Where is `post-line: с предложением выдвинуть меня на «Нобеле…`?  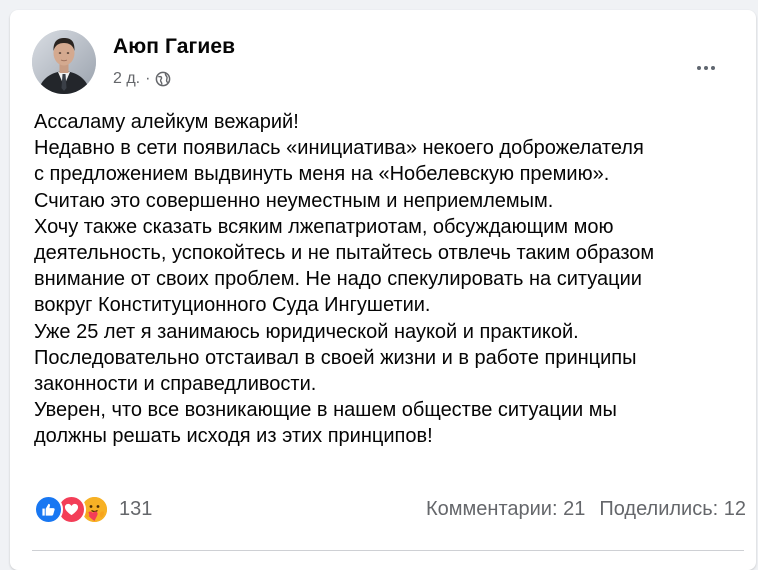
post-line: с предложением выдвинуть меня на «Нобеле… is located at coordinates (322, 174).